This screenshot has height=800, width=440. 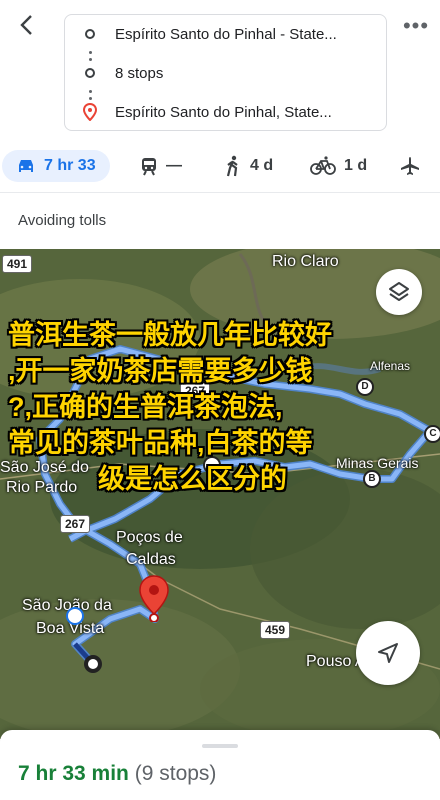 I want to click on stops-row: 8 stops, so click(x=225, y=73).